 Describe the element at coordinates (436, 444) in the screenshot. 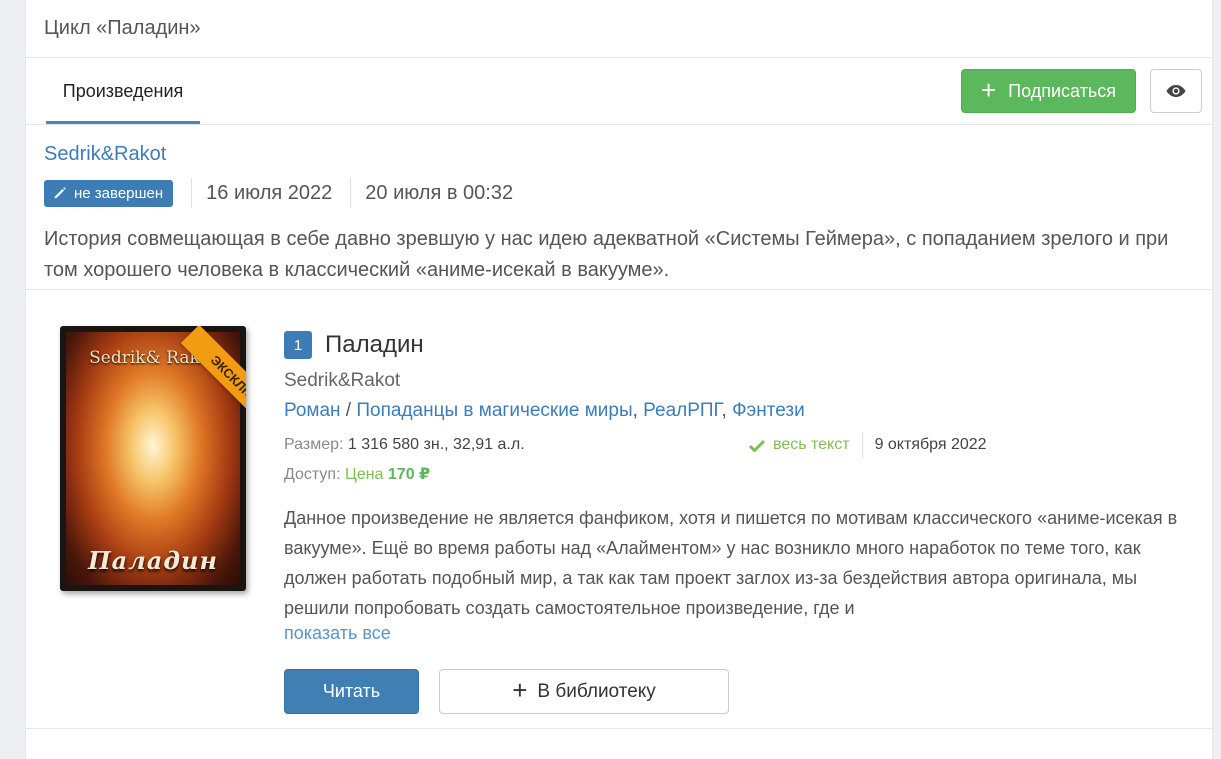

I see `size-value: 1 316 580 зн., 32,91 а.л.` at that location.